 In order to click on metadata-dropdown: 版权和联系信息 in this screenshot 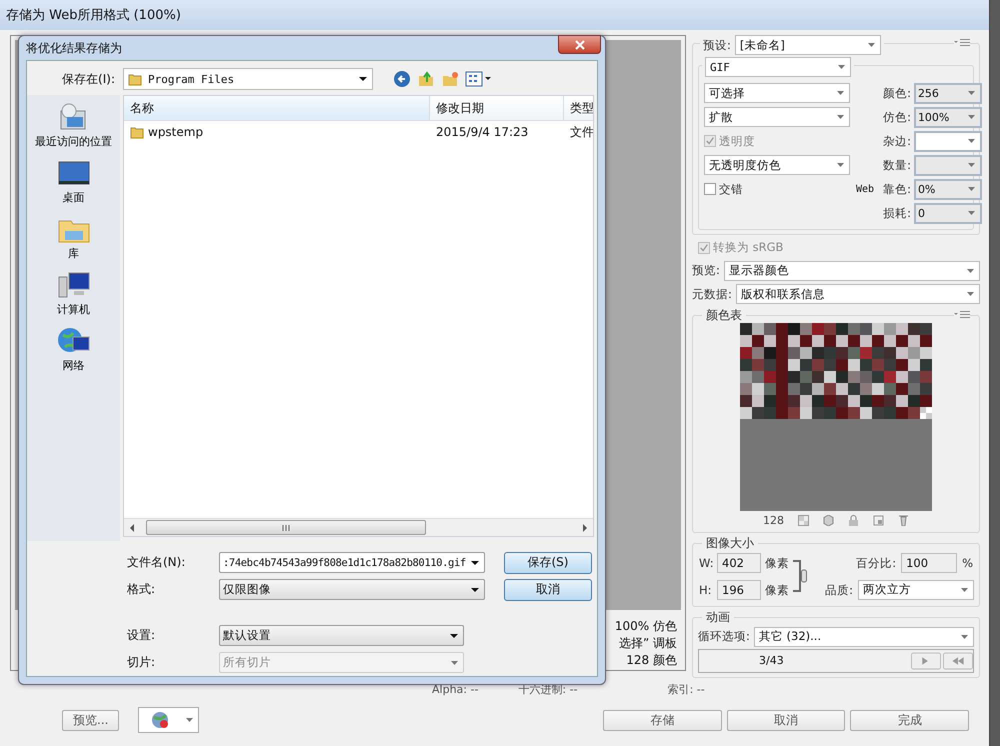, I will do `click(858, 294)`.